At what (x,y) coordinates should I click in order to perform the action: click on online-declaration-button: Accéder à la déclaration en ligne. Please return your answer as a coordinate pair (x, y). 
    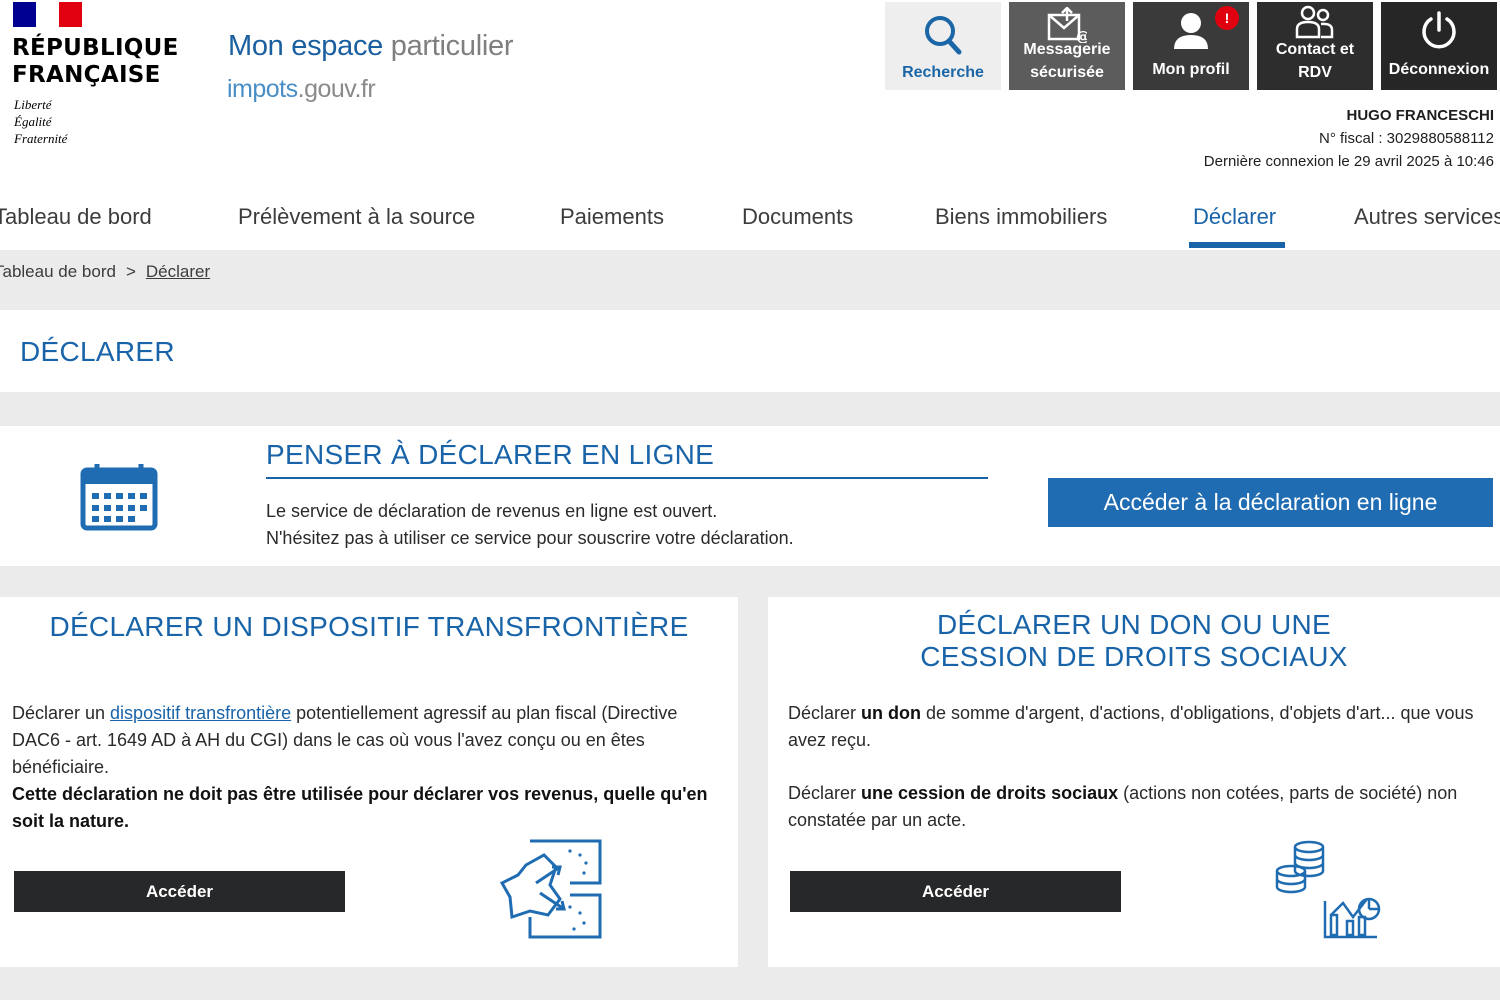
    Looking at the image, I should click on (1270, 502).